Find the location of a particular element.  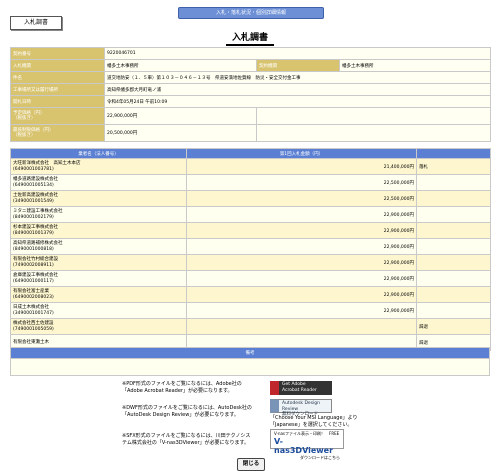

bidder-name-cell: 高知県道路補修株式会社 (8490001000818) is located at coordinates (98, 246).